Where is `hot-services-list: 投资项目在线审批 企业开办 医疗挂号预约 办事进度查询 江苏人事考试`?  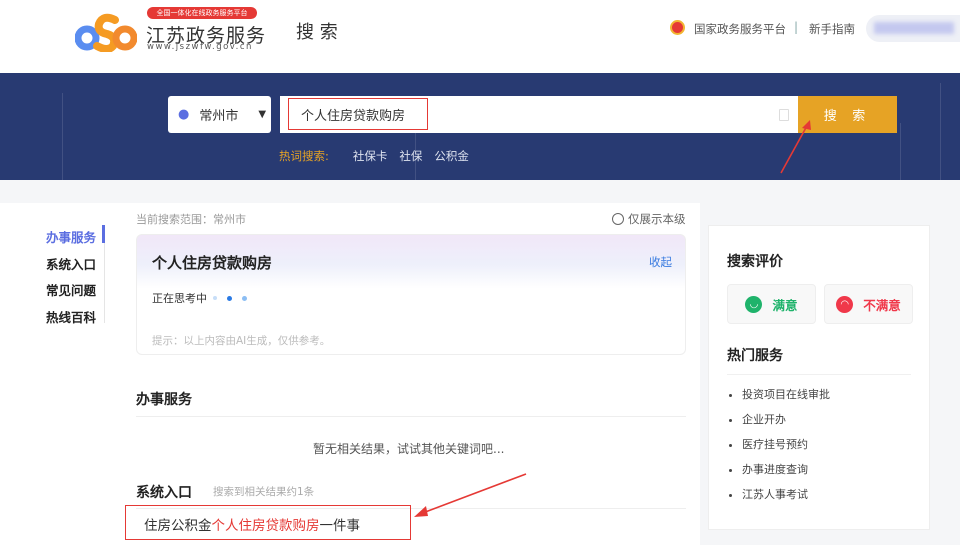
hot-services-list: 投资项目在线审批 企业开办 医疗挂号预约 办事进度查询 江苏人事考试 is located at coordinates (778, 448).